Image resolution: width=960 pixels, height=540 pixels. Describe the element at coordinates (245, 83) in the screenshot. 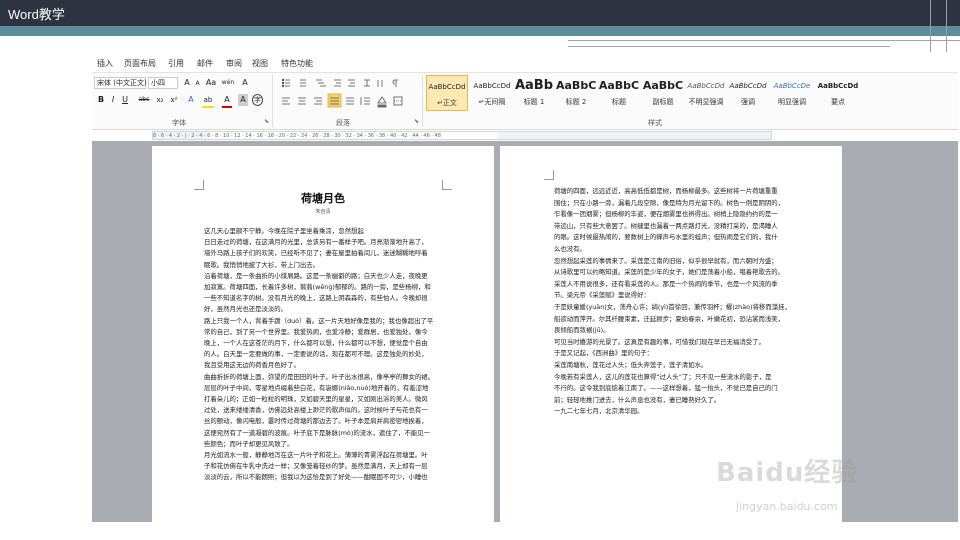

I see `char-border-button: A` at that location.